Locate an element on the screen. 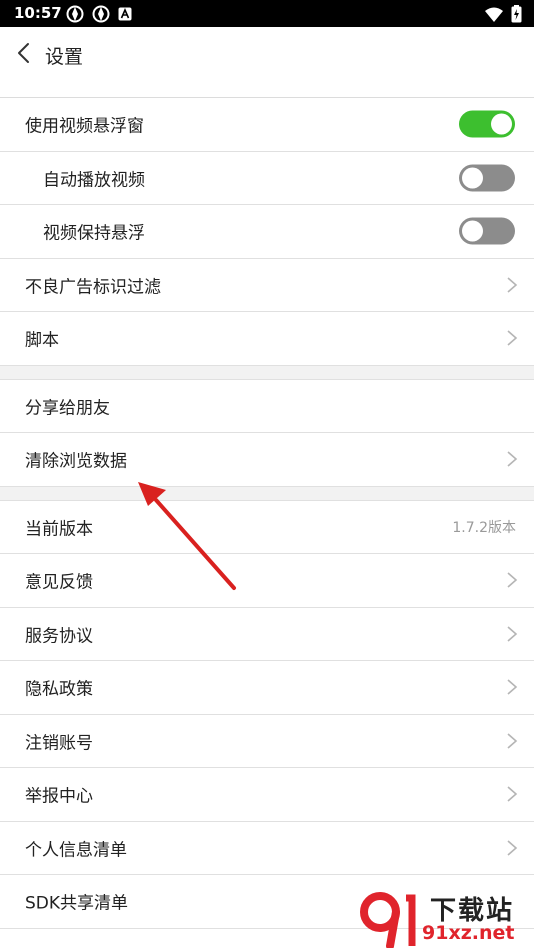 Image resolution: width=534 pixels, height=950 pixels. setting-autoplay-video: 自动播放视频 is located at coordinates (267, 178).